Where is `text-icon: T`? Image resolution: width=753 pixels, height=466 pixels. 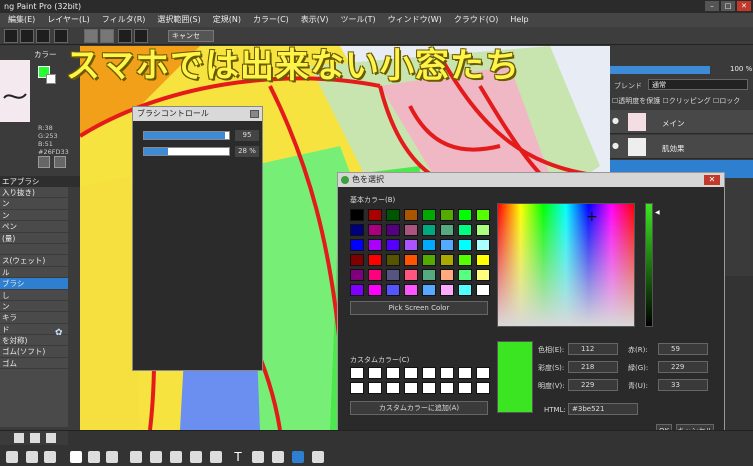 text-icon: T is located at coordinates (238, 457).